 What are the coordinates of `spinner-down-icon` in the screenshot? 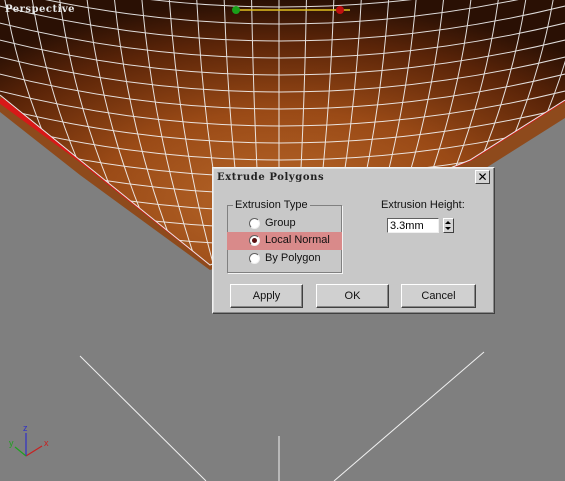 It's located at (448, 228).